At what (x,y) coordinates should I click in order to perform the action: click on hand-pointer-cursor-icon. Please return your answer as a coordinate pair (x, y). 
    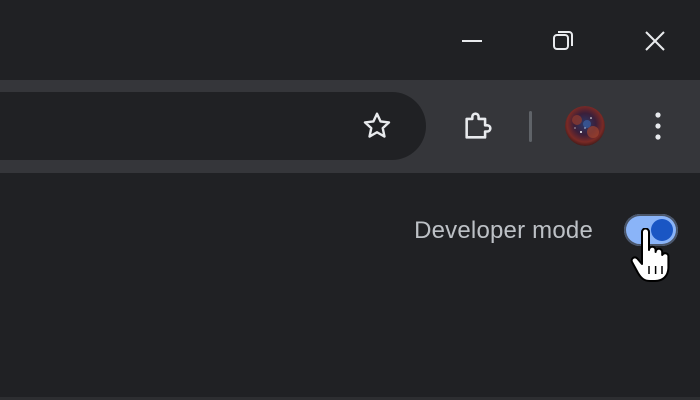
    Looking at the image, I should click on (650, 255).